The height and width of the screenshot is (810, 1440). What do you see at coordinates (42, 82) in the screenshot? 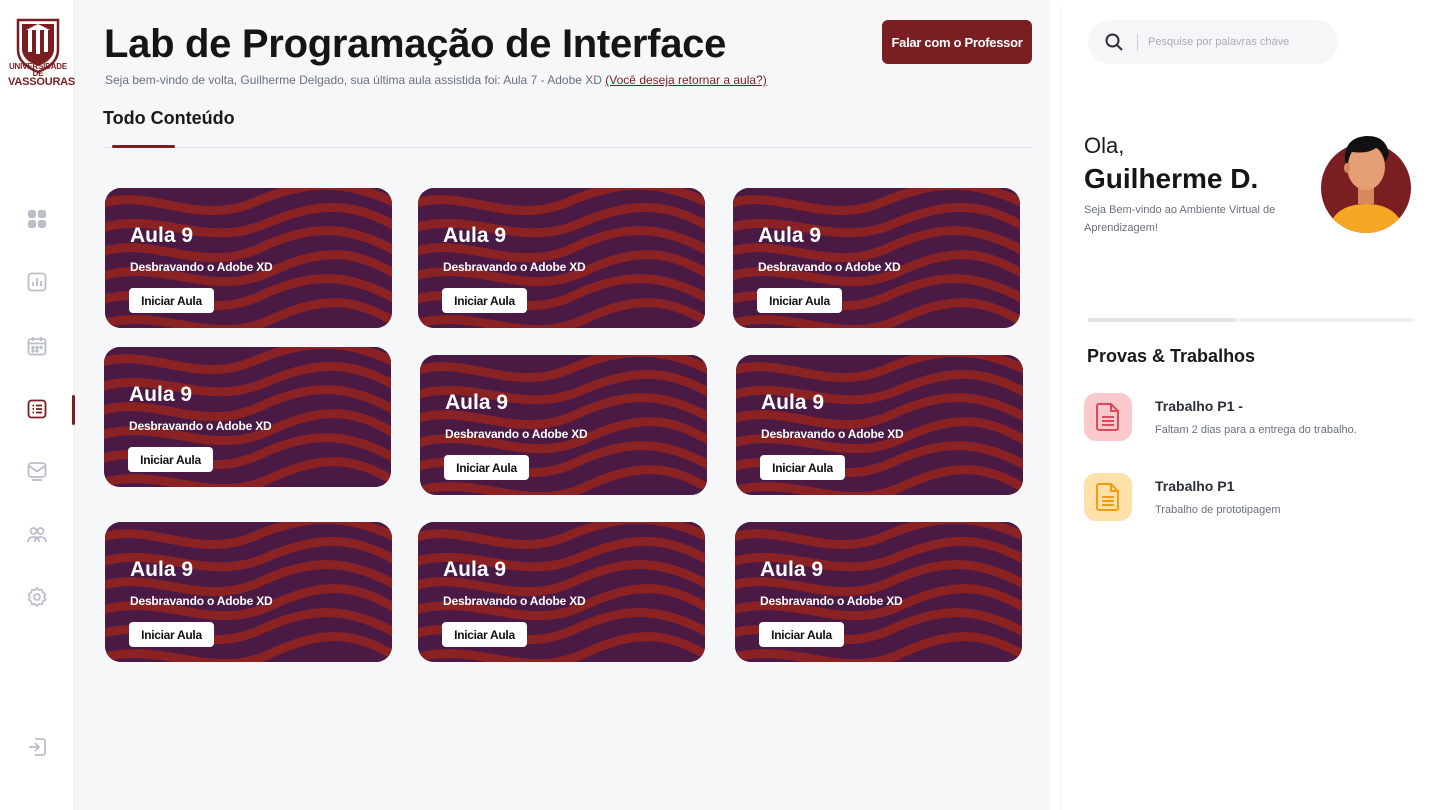
I see `logo-line2: VASSOURAS` at bounding box center [42, 82].